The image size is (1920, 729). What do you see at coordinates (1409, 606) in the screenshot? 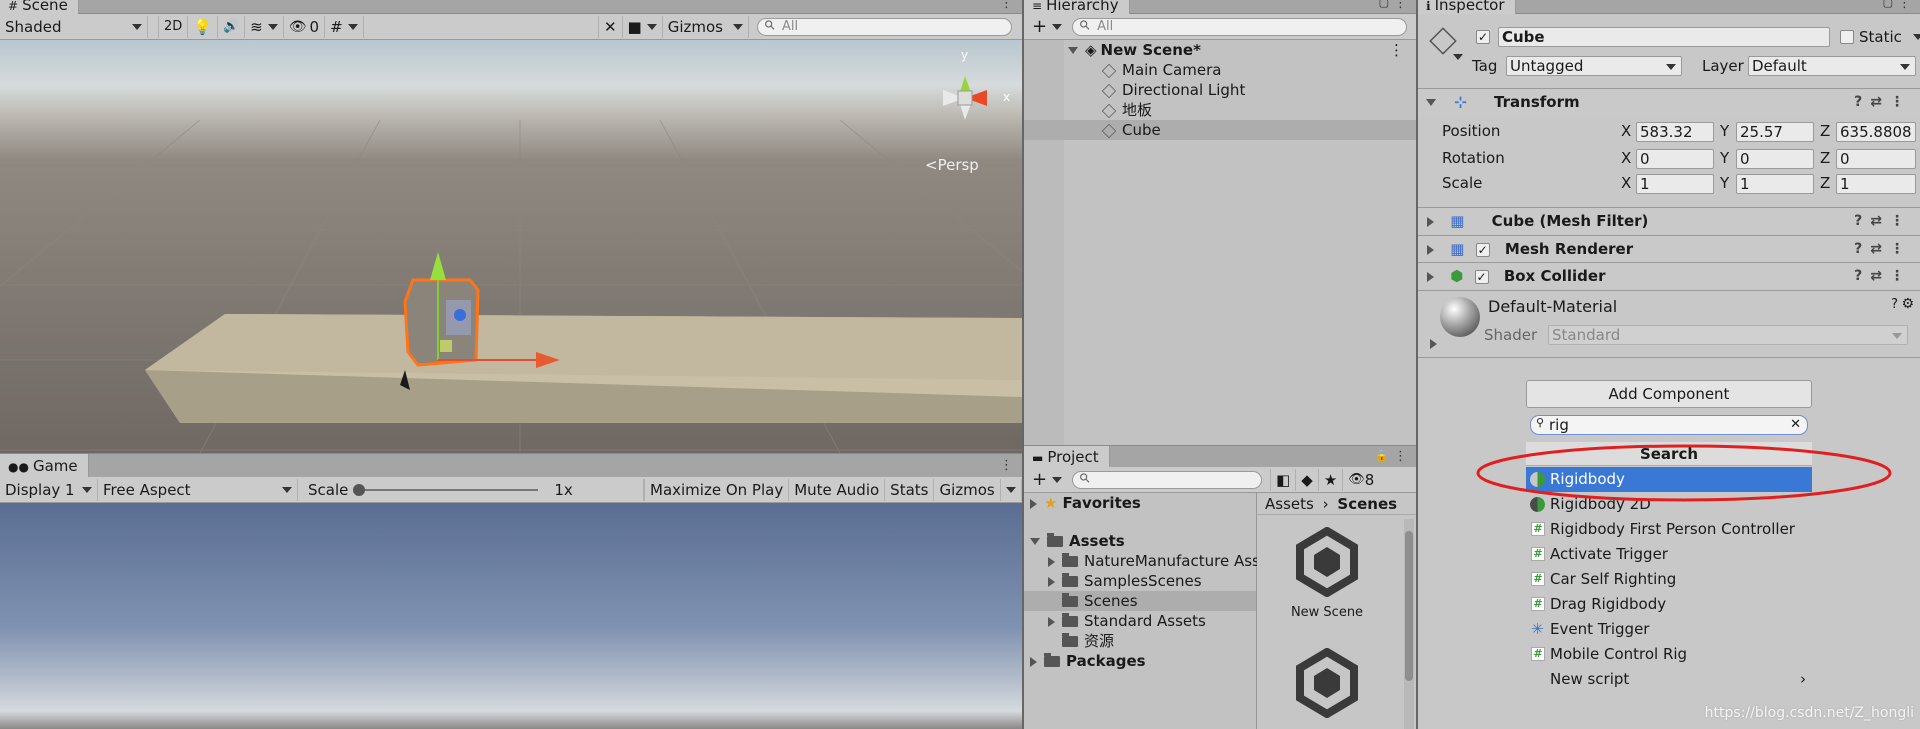
I see `scrollbar-thumb` at bounding box center [1409, 606].